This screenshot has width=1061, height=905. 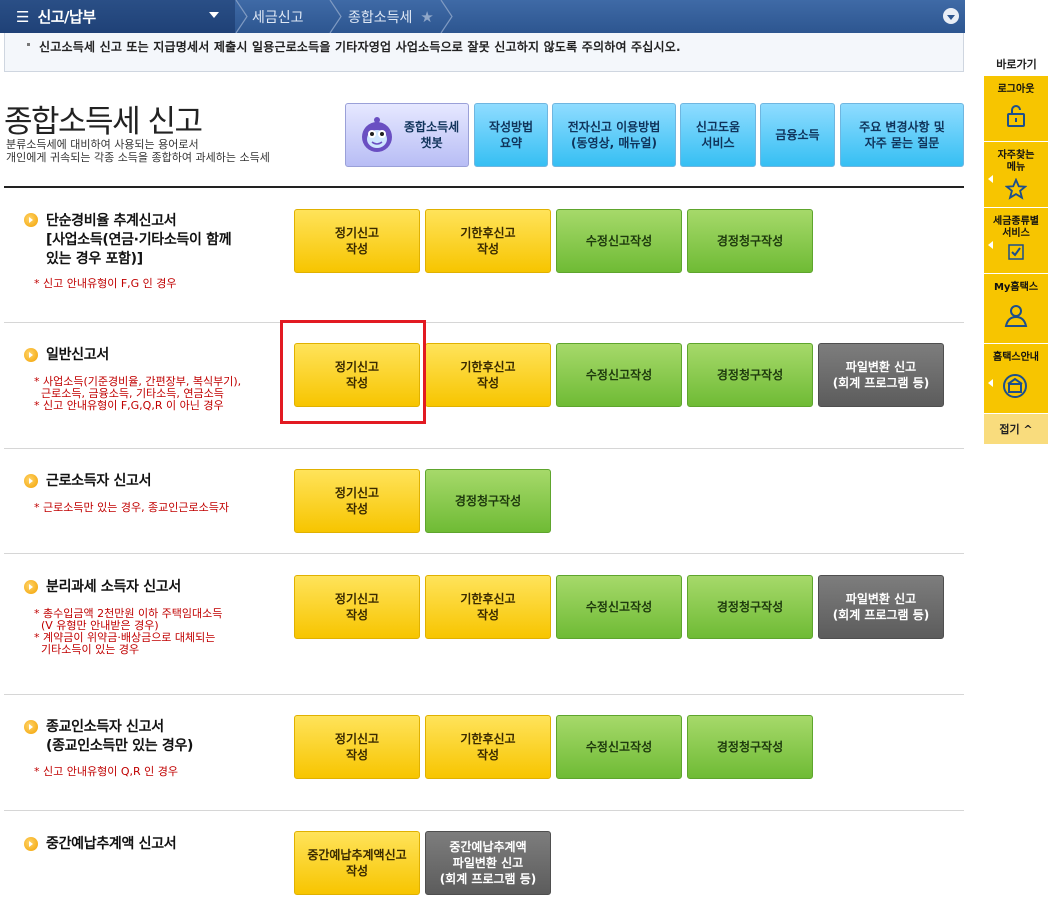 I want to click on quick-item-label: 세금종류별 서비스, so click(x=1016, y=227).